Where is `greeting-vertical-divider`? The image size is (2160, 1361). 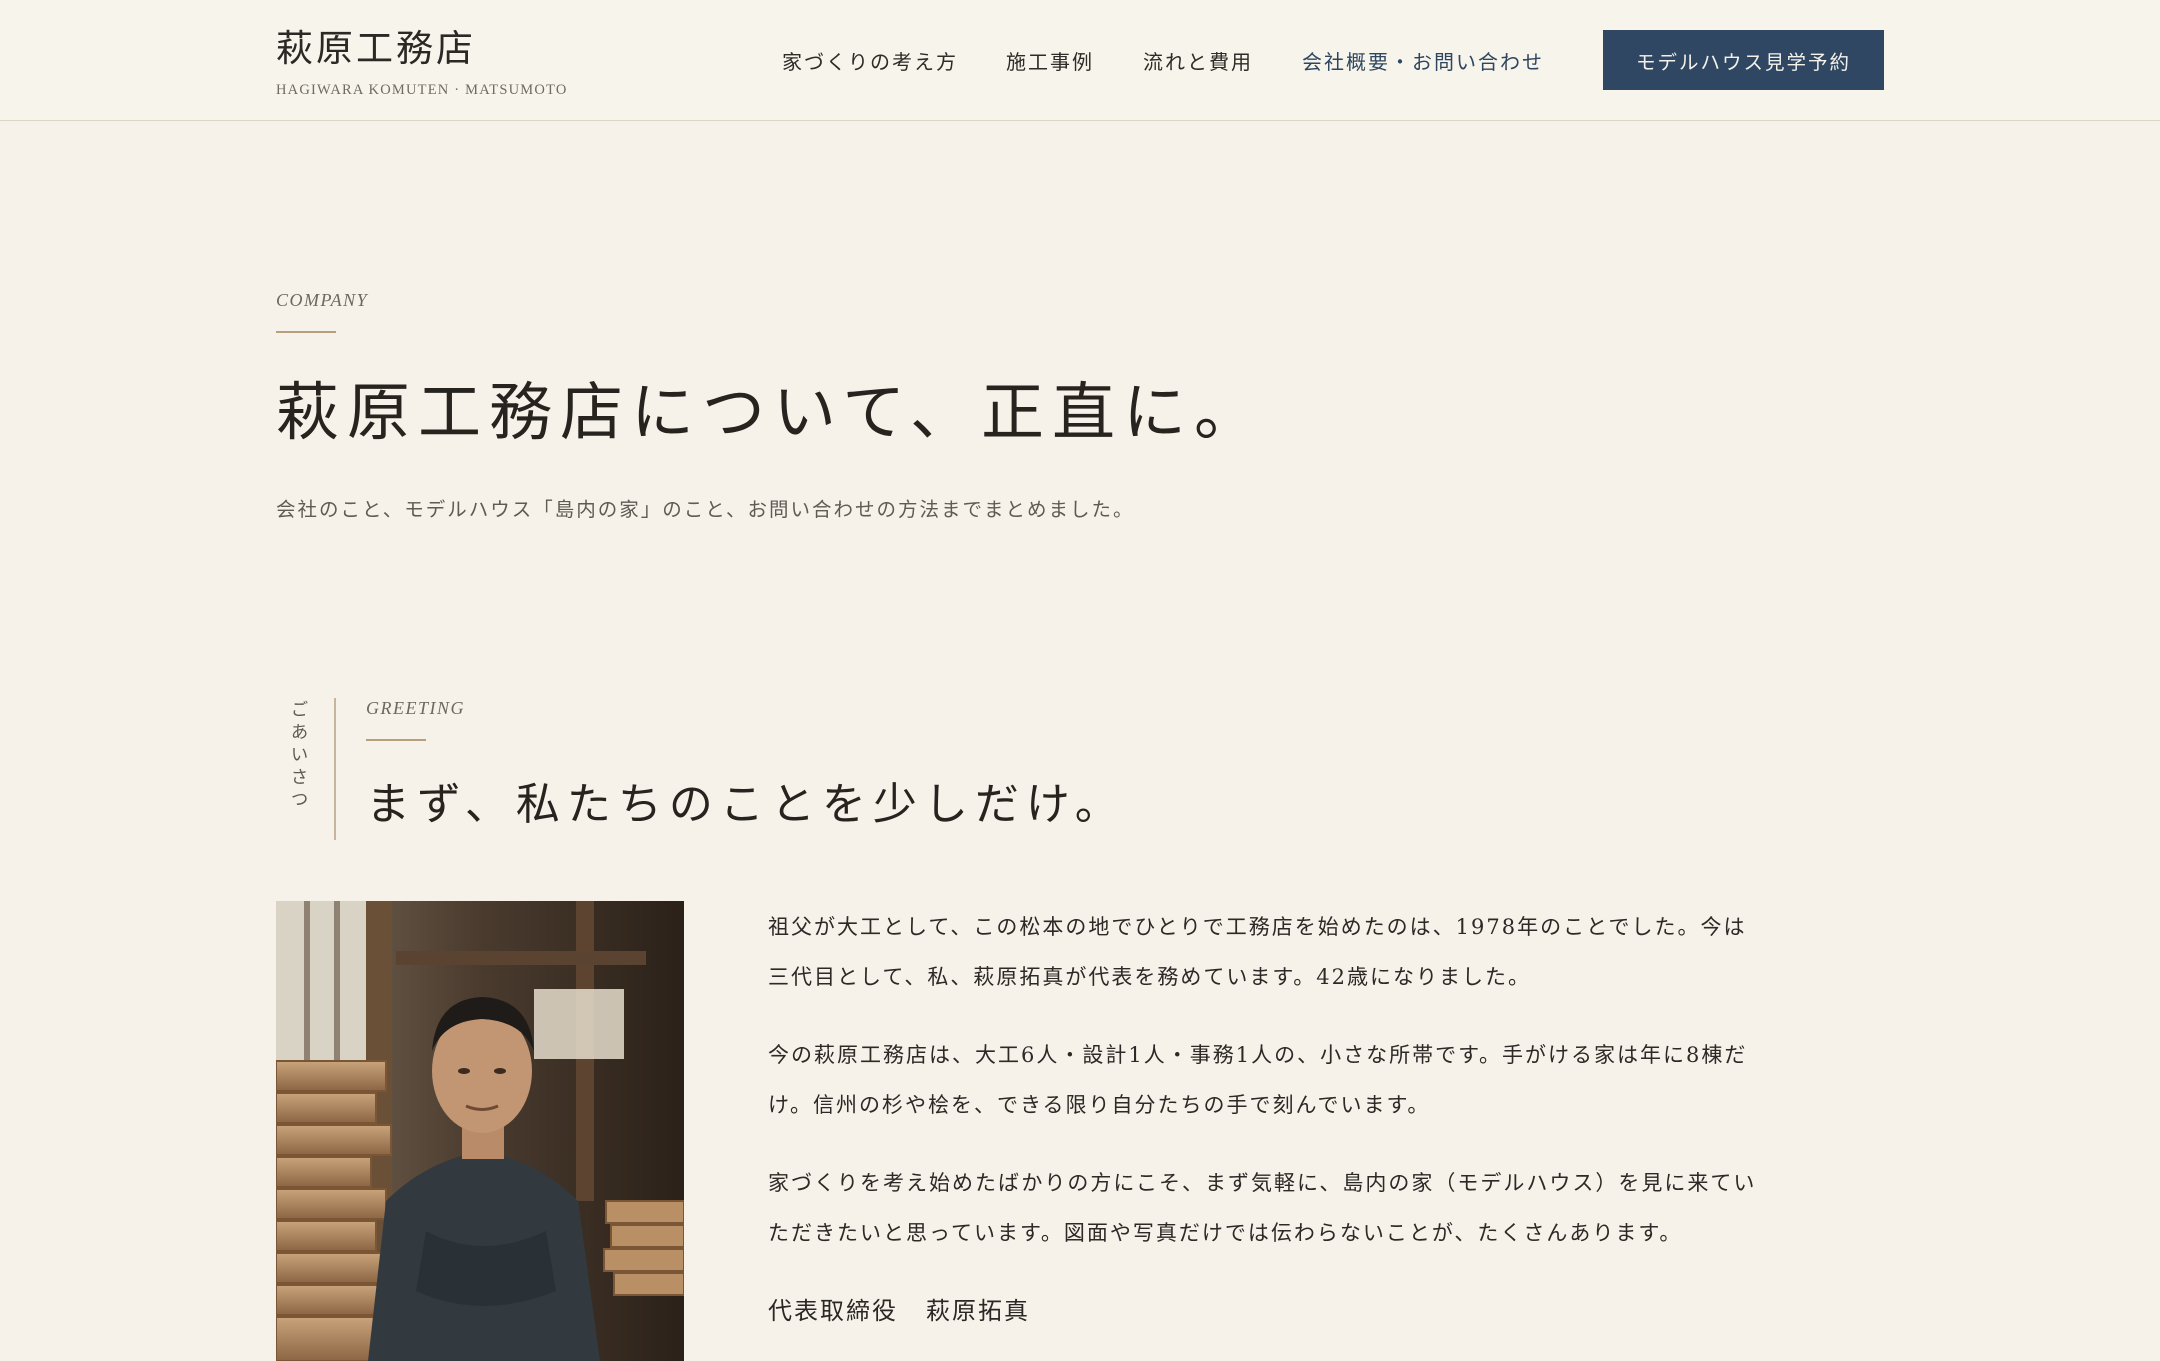 greeting-vertical-divider is located at coordinates (335, 769).